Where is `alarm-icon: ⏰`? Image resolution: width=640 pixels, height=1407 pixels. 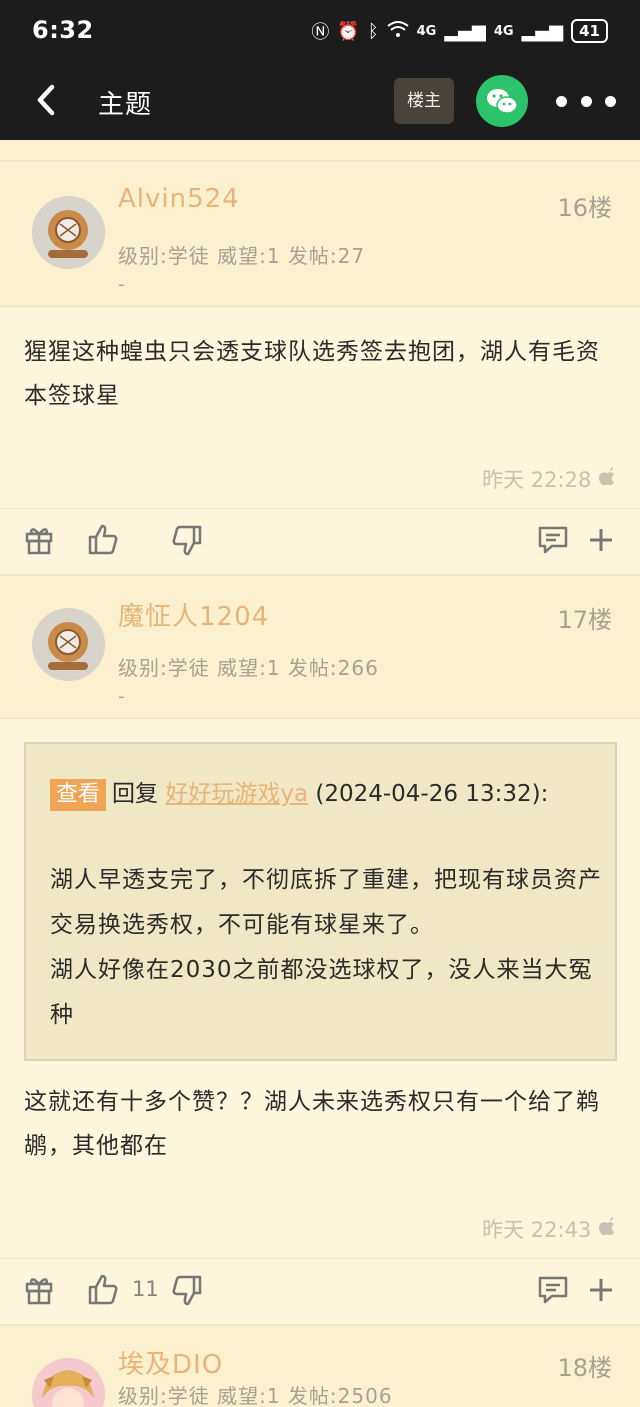 alarm-icon: ⏰ is located at coordinates (348, 31).